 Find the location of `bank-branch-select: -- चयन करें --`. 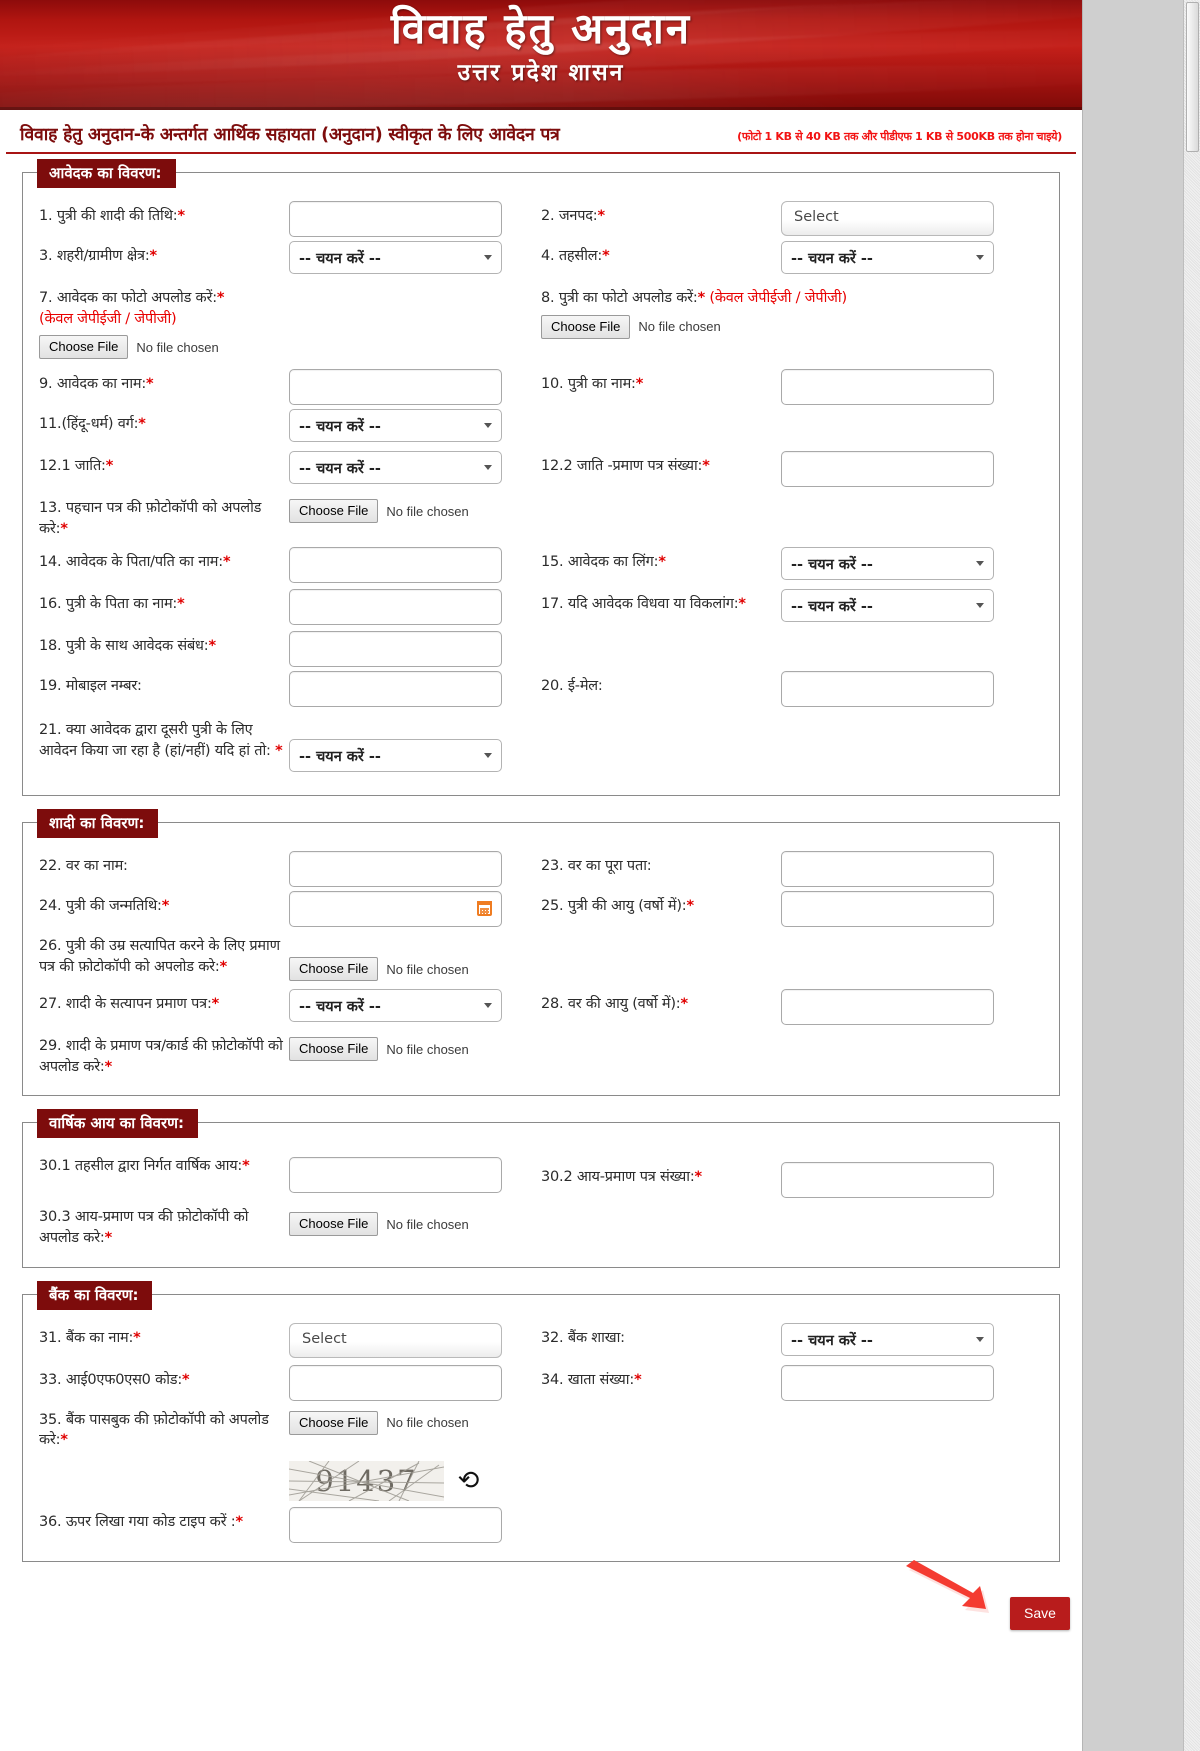

bank-branch-select: -- चयन करें -- is located at coordinates (887, 1339).